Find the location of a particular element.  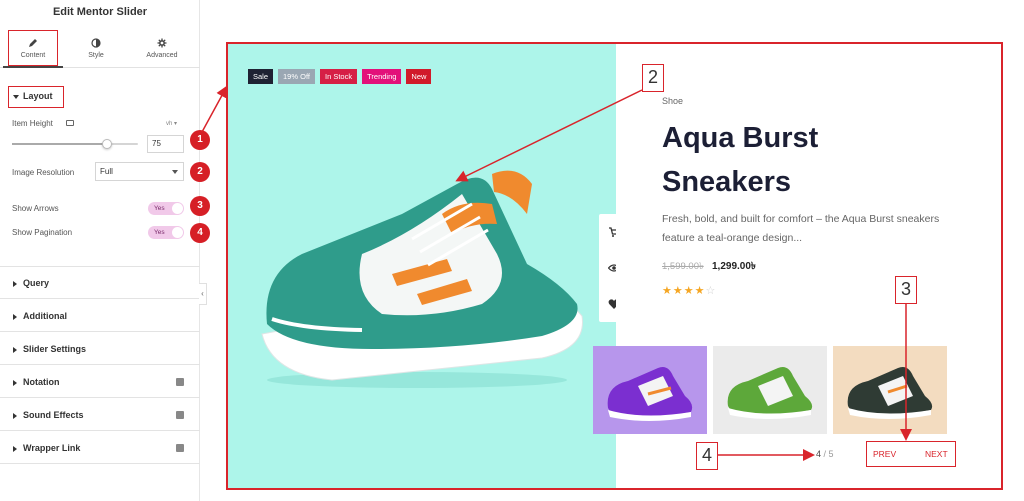

gear-icon is located at coordinates (162, 43).